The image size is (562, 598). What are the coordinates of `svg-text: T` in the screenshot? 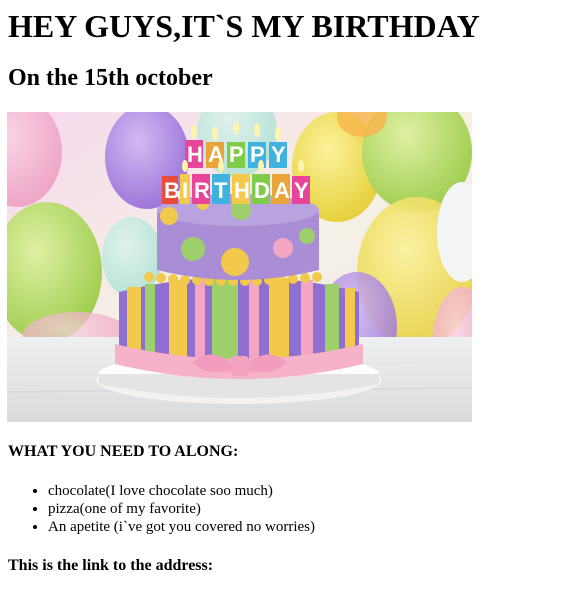 It's located at (221, 190).